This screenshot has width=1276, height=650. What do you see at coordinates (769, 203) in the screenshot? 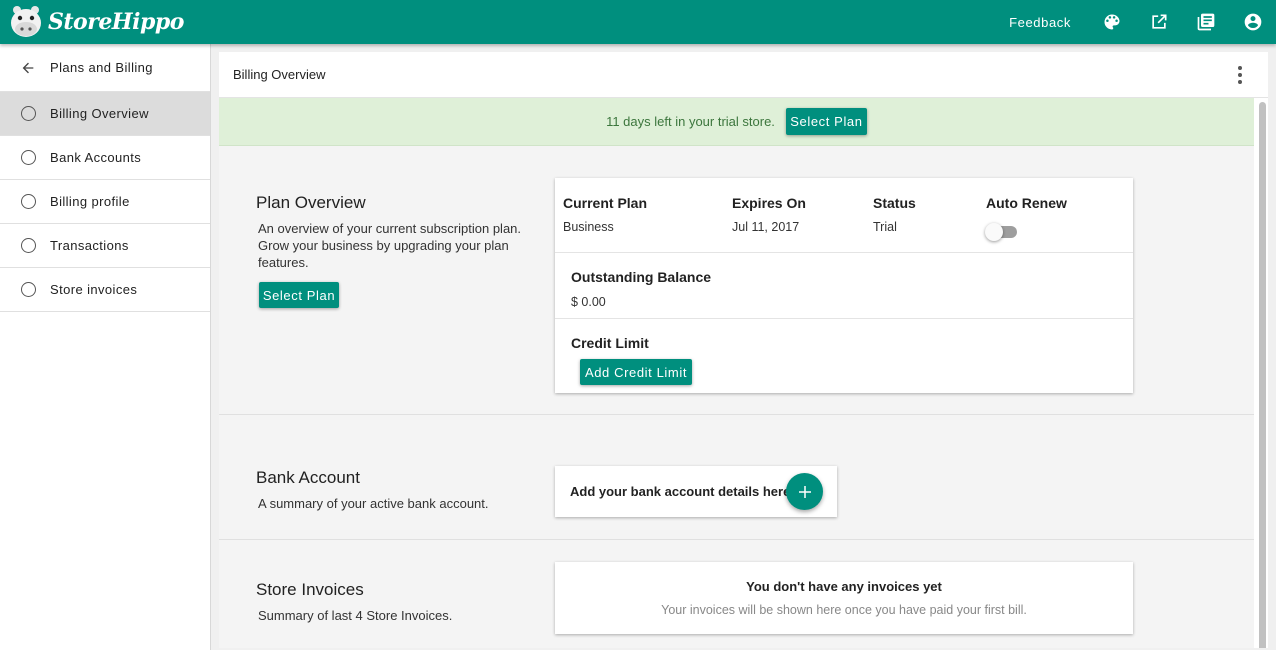
I see `expires-on-label: Expires On` at bounding box center [769, 203].